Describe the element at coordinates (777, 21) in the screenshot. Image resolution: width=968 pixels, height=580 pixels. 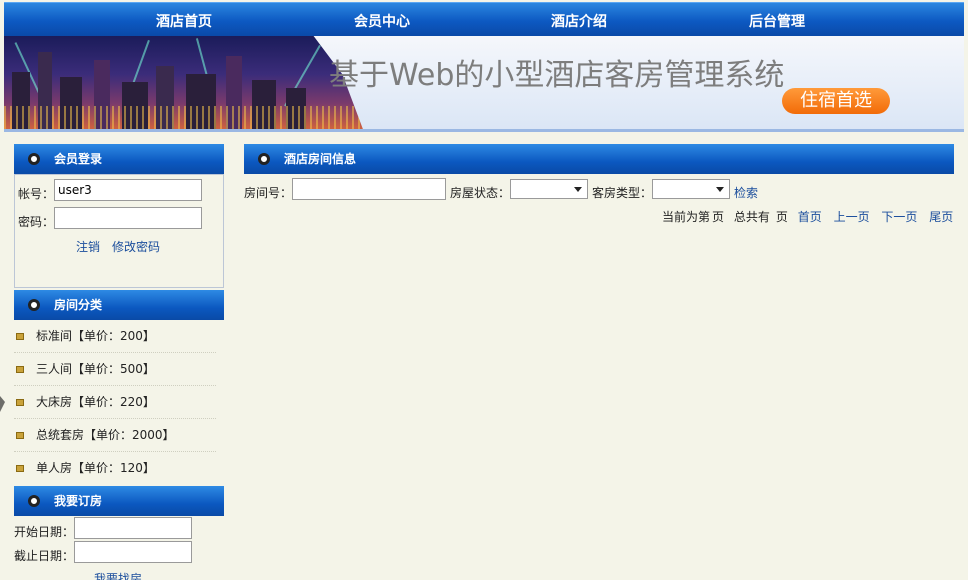
I see `nav-admin: 后台管理` at that location.